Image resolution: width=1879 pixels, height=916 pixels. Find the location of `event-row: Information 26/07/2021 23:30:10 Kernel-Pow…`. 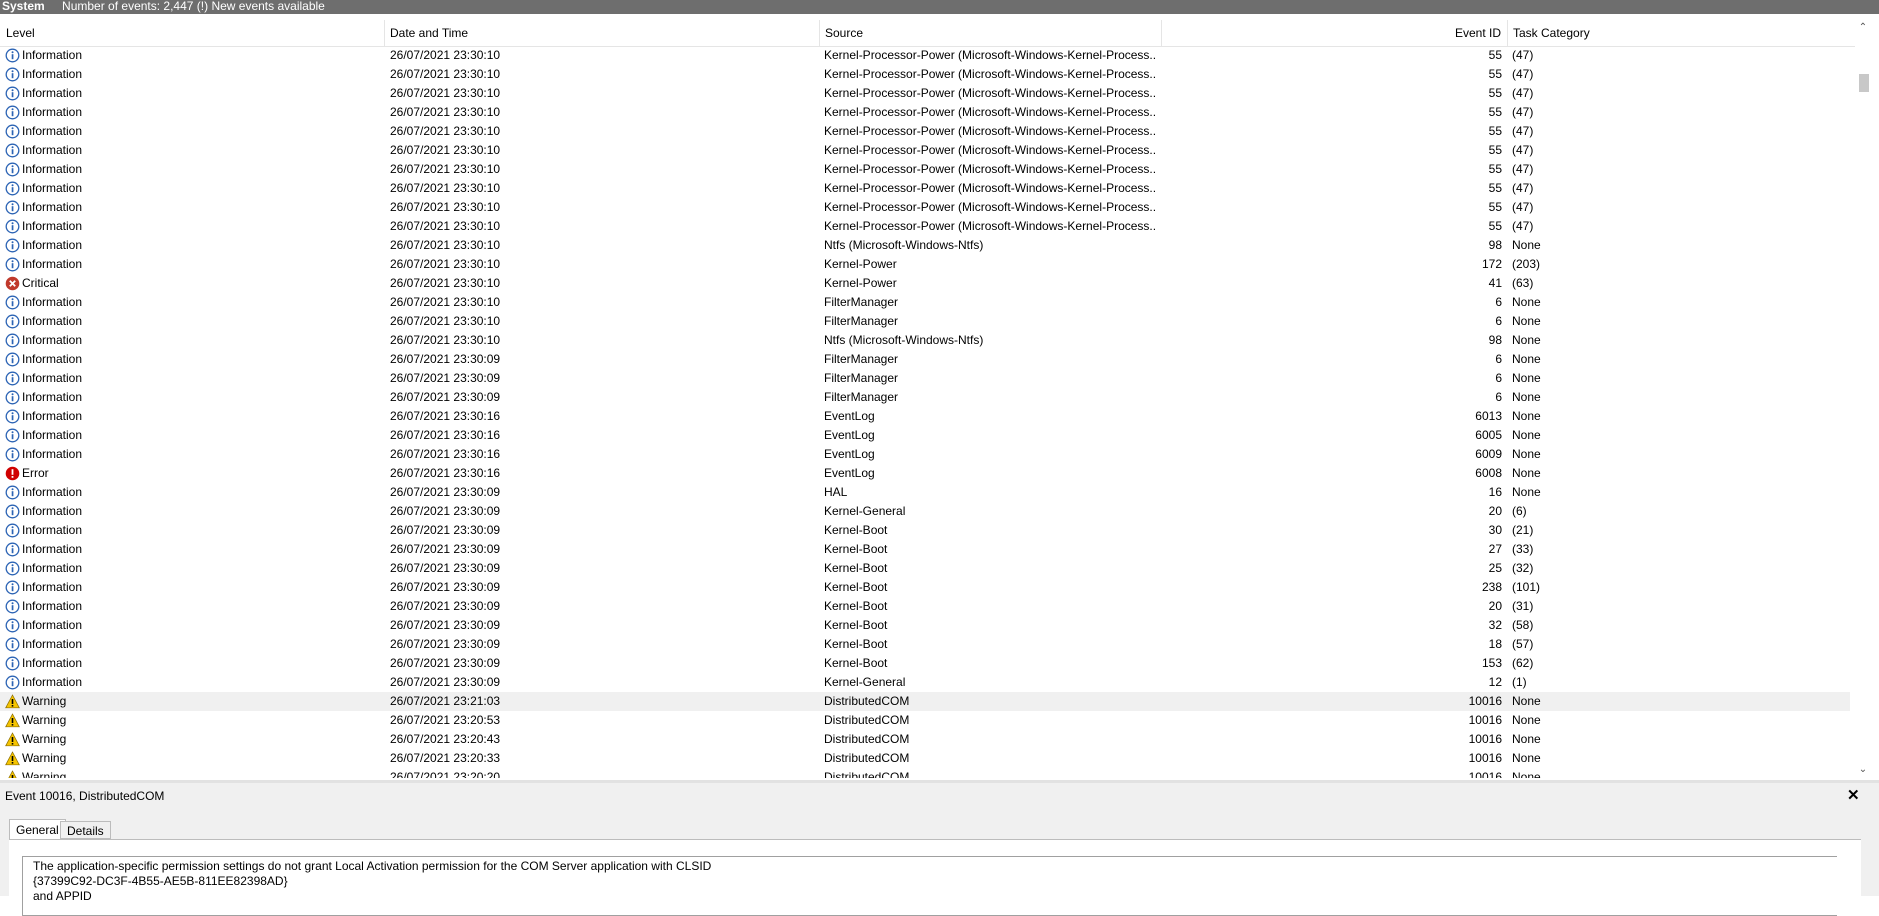

event-row: Information 26/07/2021 23:30:10 Kernel-Pow… is located at coordinates (925, 264).